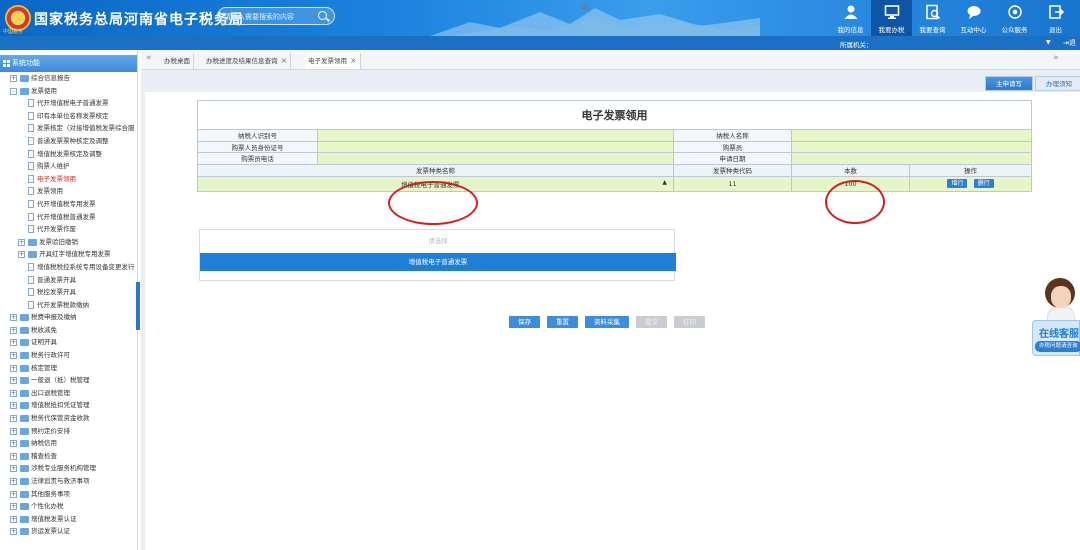  I want to click on sidebar-item: 电子发票领用, so click(68, 179).